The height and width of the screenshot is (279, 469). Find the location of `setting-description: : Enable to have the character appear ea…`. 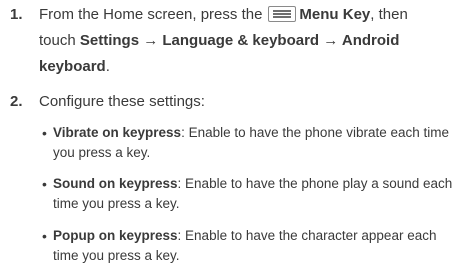

setting-description: : Enable to have the character appear ea… is located at coordinates (307, 235).